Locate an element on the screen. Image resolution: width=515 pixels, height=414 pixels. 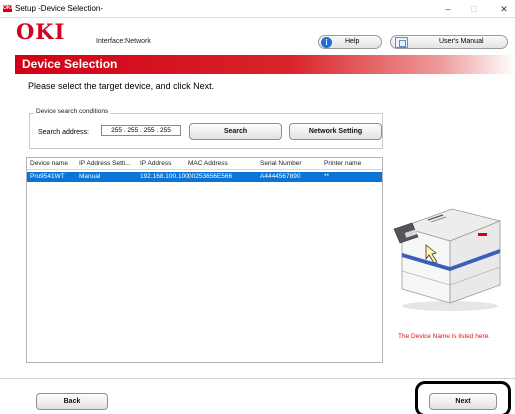
back-button: Back is located at coordinates (72, 401).